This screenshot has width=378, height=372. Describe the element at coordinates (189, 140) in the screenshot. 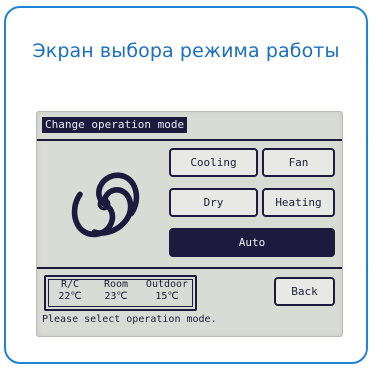

I see `top-divider` at that location.